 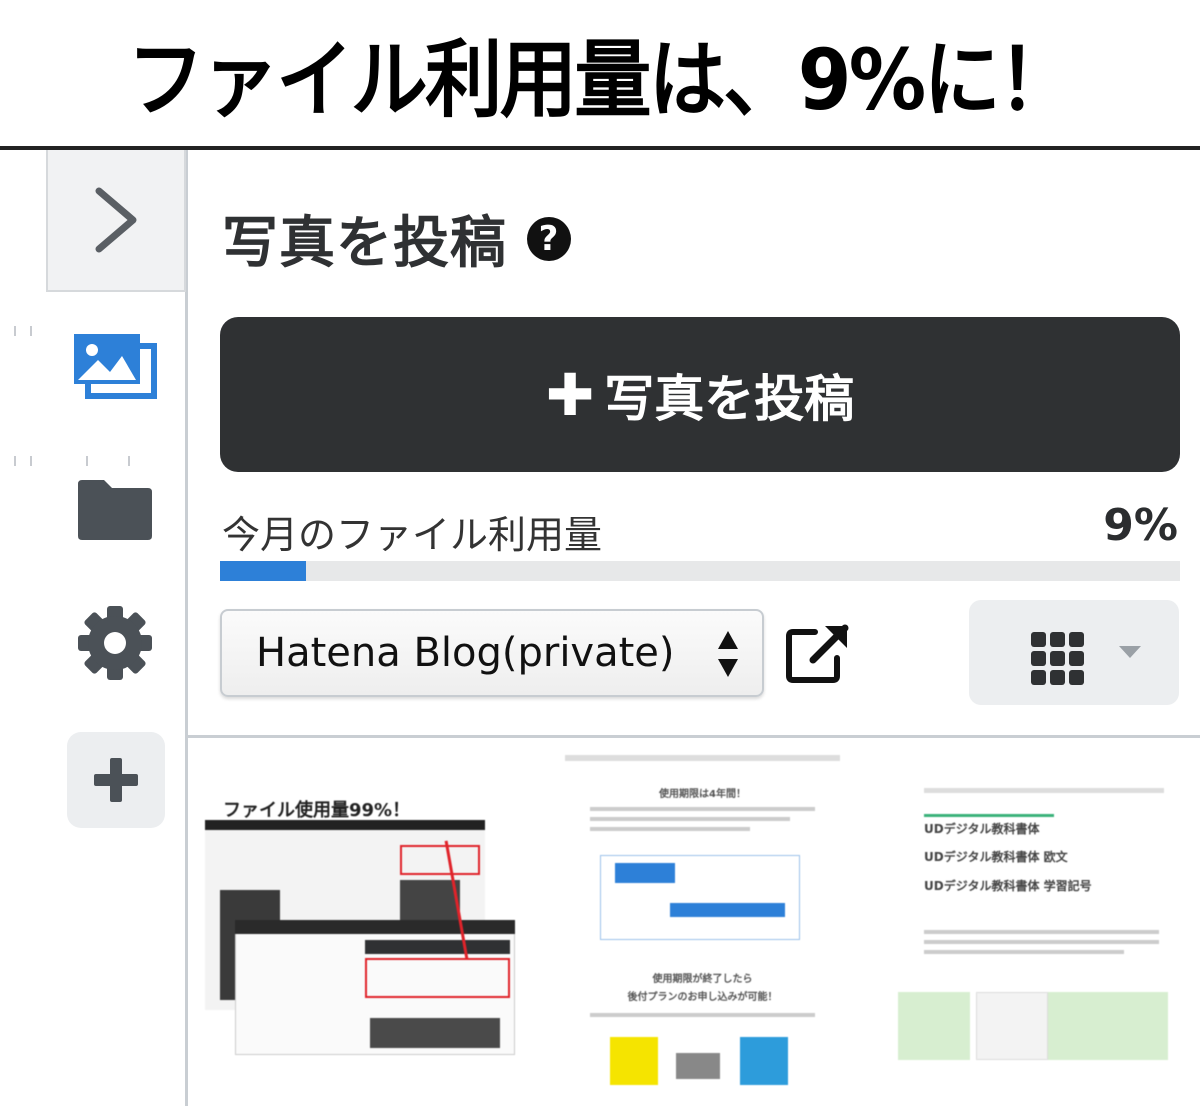 What do you see at coordinates (818, 654) in the screenshot?
I see `external-link-icon` at bounding box center [818, 654].